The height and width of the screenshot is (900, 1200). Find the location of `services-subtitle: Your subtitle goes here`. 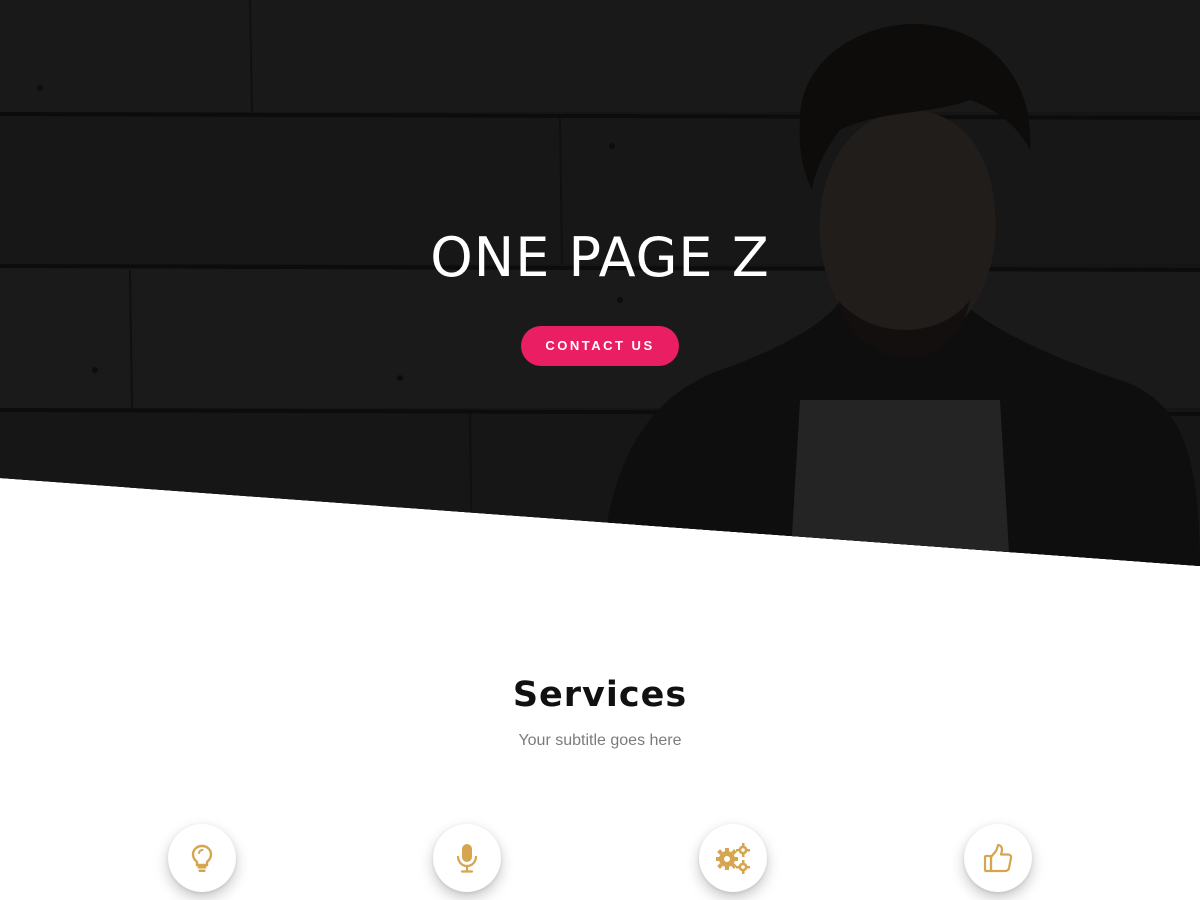

services-subtitle: Your subtitle goes here is located at coordinates (600, 740).